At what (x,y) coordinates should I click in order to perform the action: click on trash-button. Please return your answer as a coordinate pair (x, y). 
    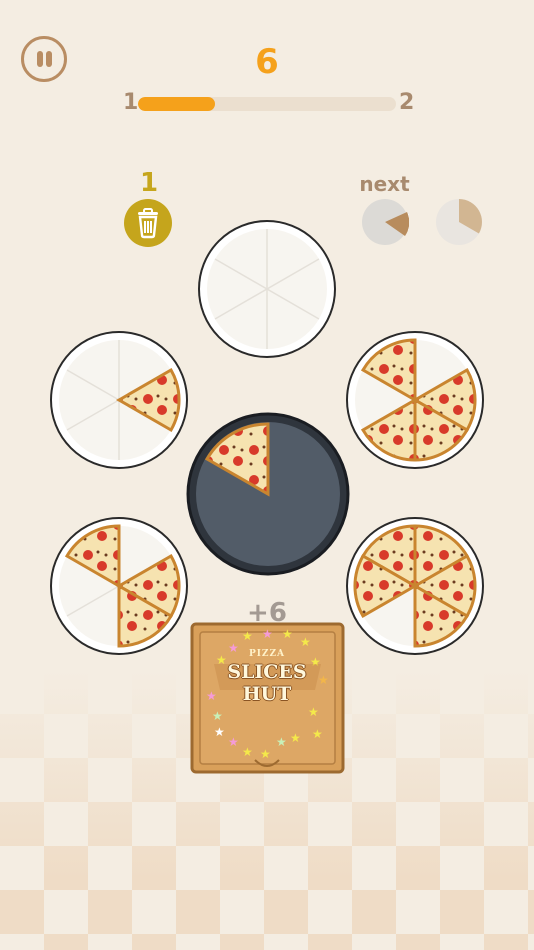
    Looking at the image, I should click on (148, 223).